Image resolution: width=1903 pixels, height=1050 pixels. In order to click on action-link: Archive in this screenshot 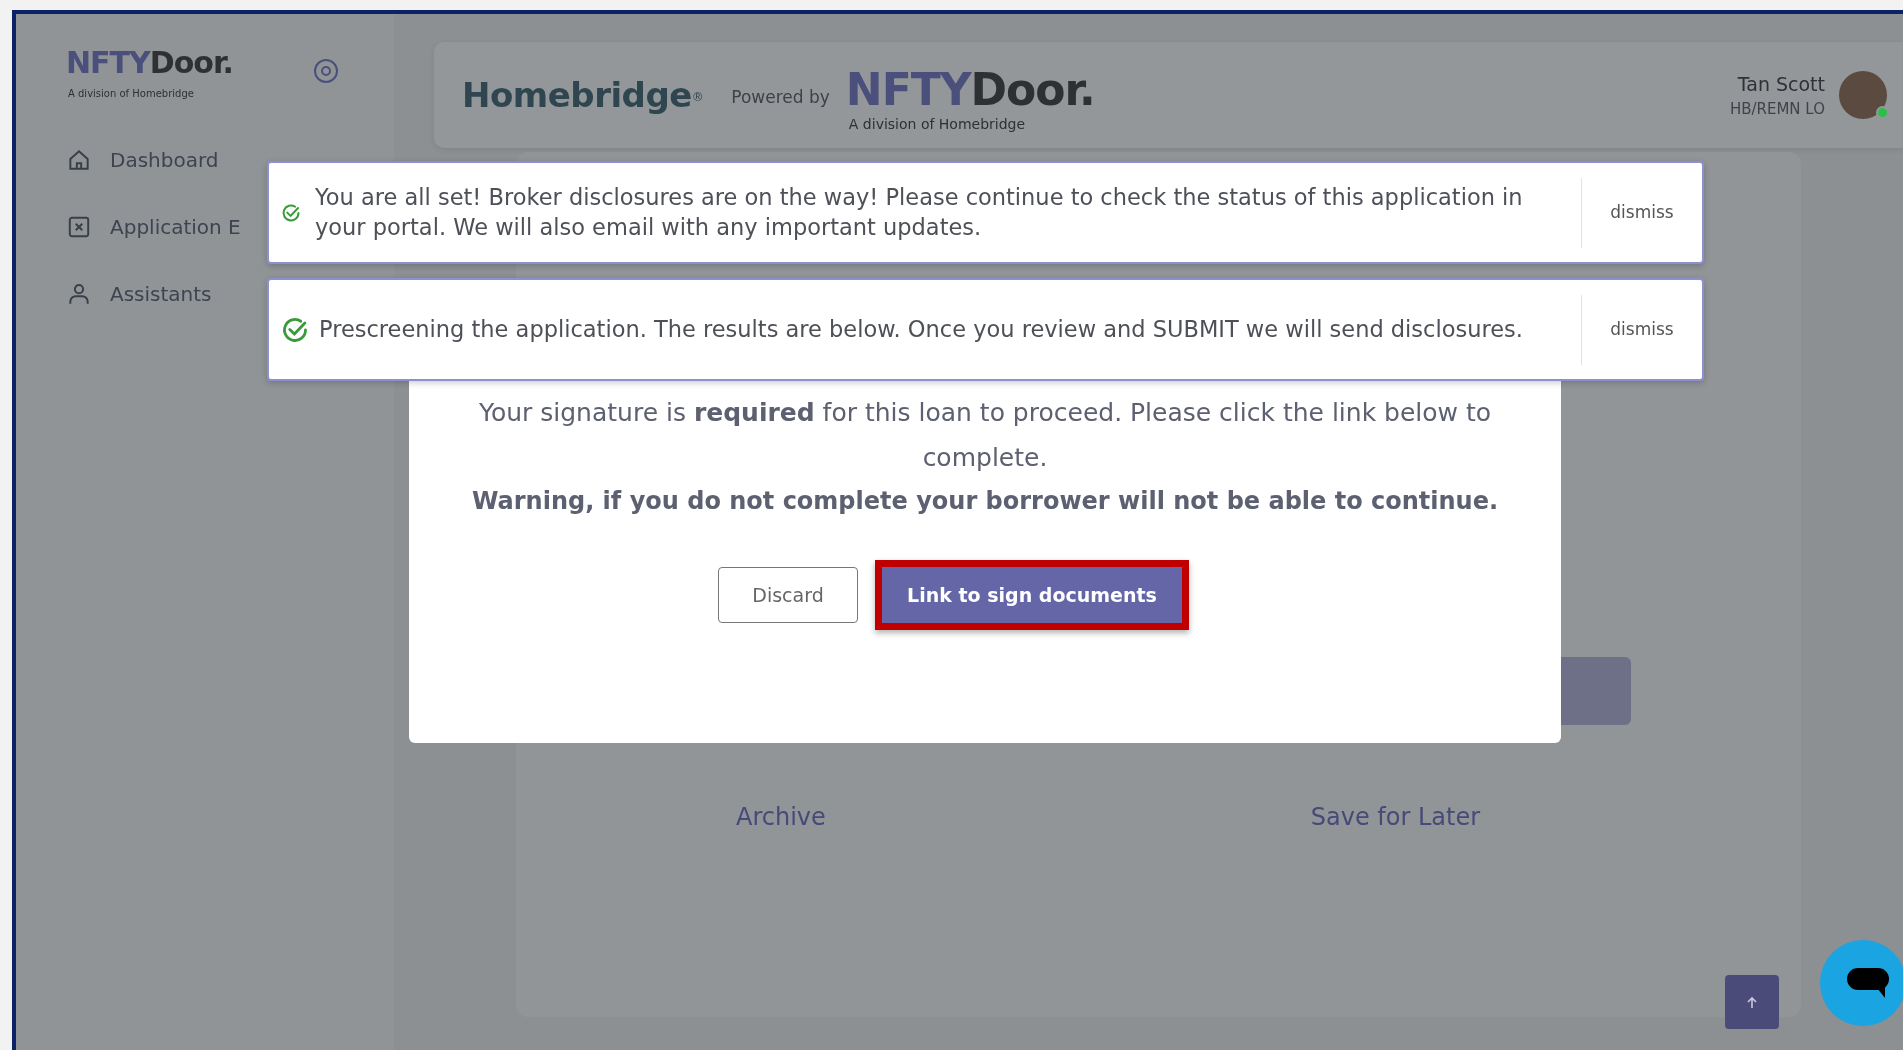, I will do `click(781, 817)`.